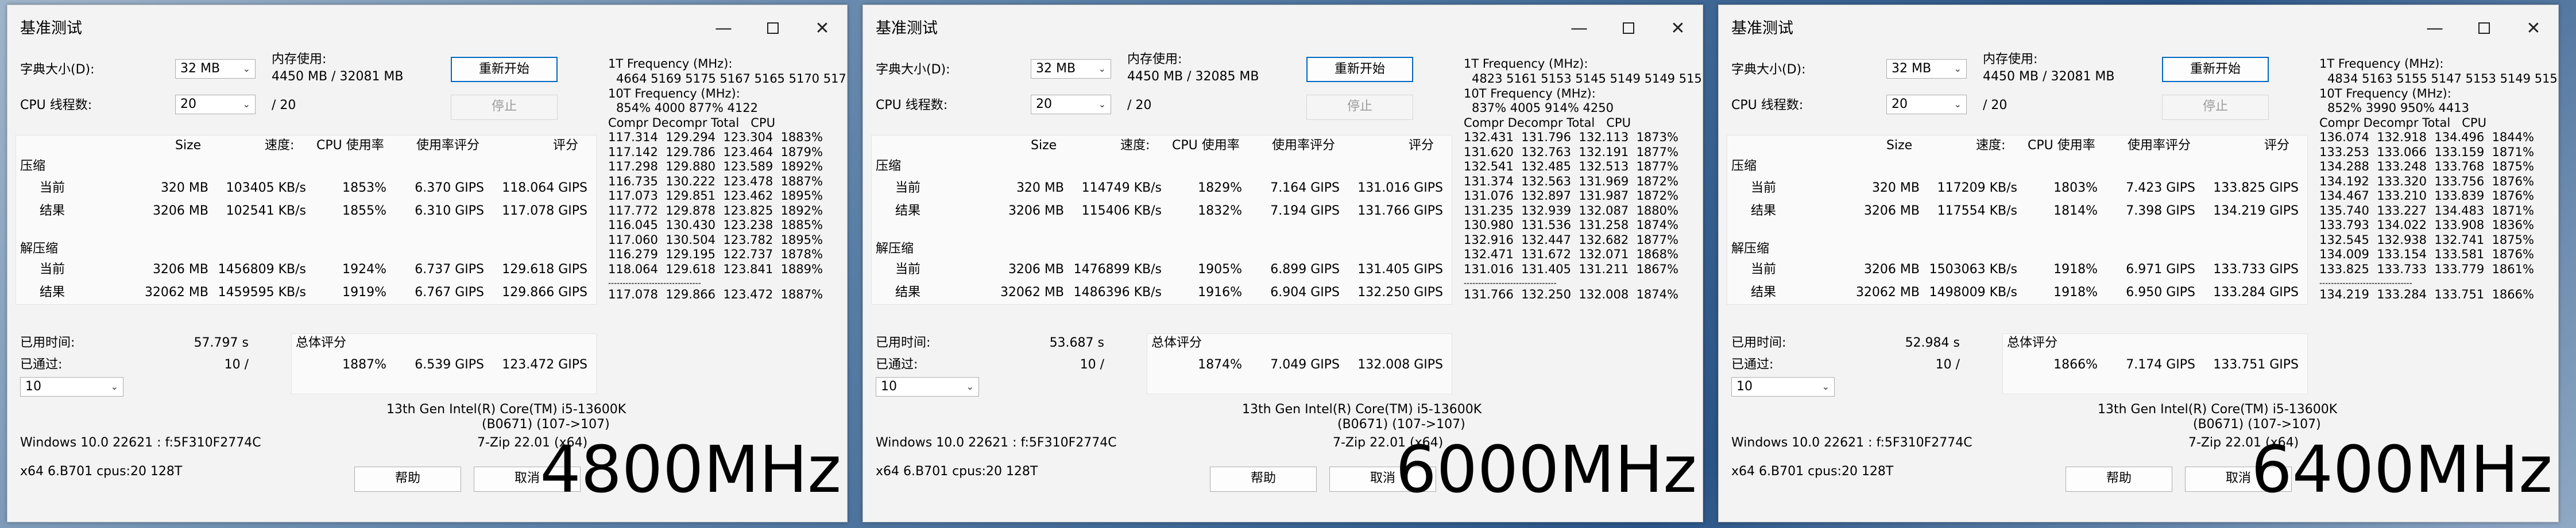 The width and height of the screenshot is (2576, 528). I want to click on usage-rating-value: 6.370 GIPS, so click(449, 188).